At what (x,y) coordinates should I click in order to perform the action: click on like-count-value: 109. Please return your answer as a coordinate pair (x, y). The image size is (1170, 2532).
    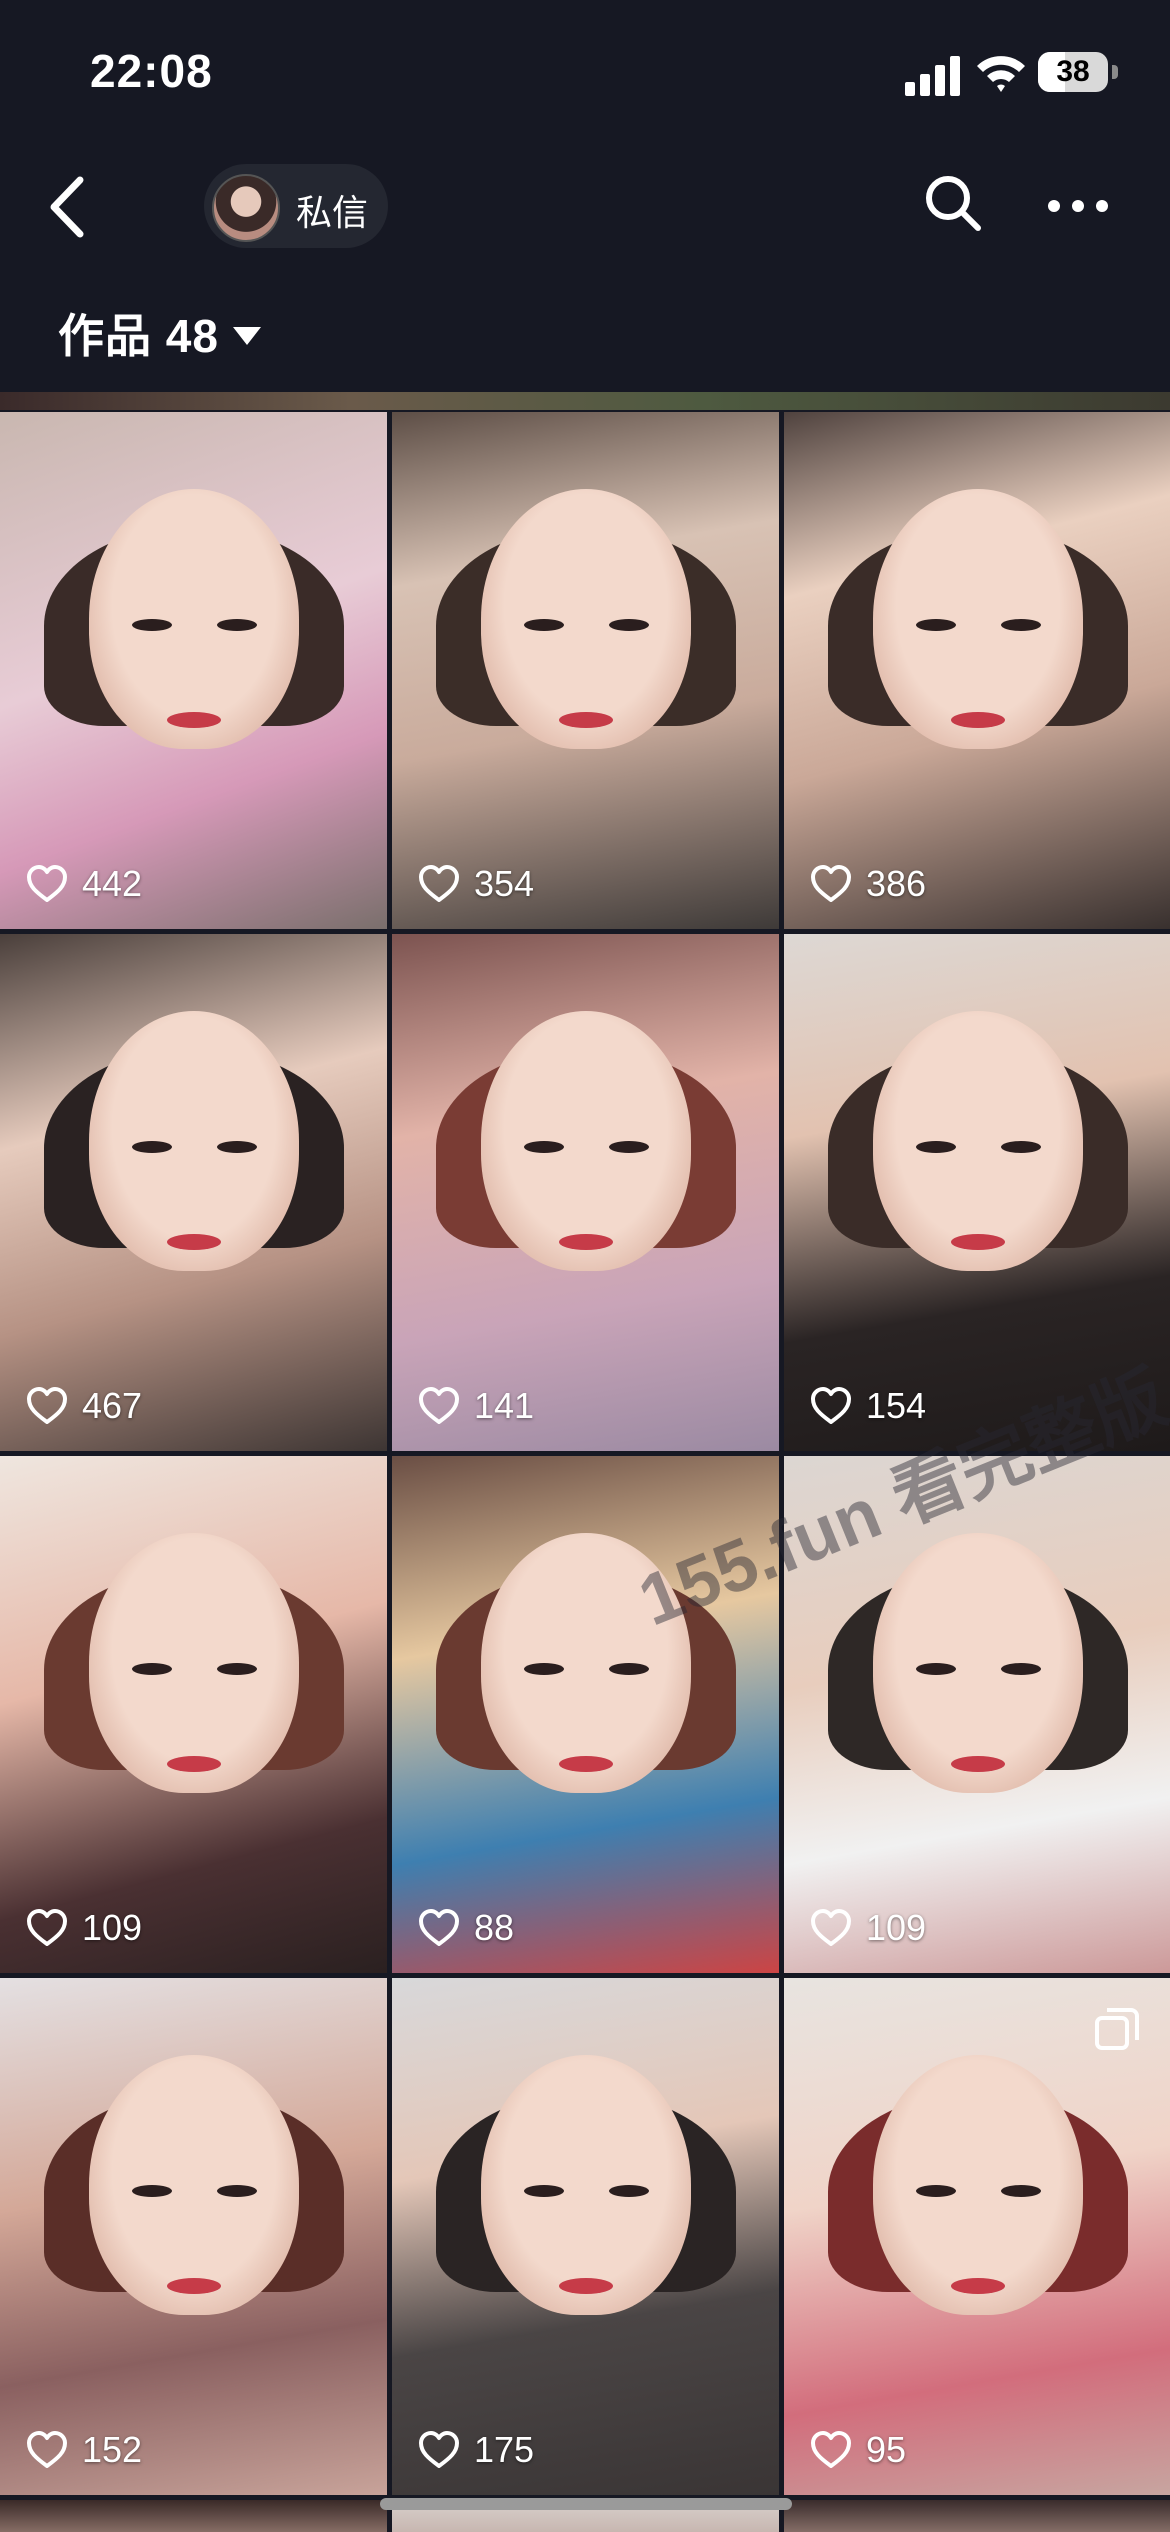
    Looking at the image, I should click on (112, 1927).